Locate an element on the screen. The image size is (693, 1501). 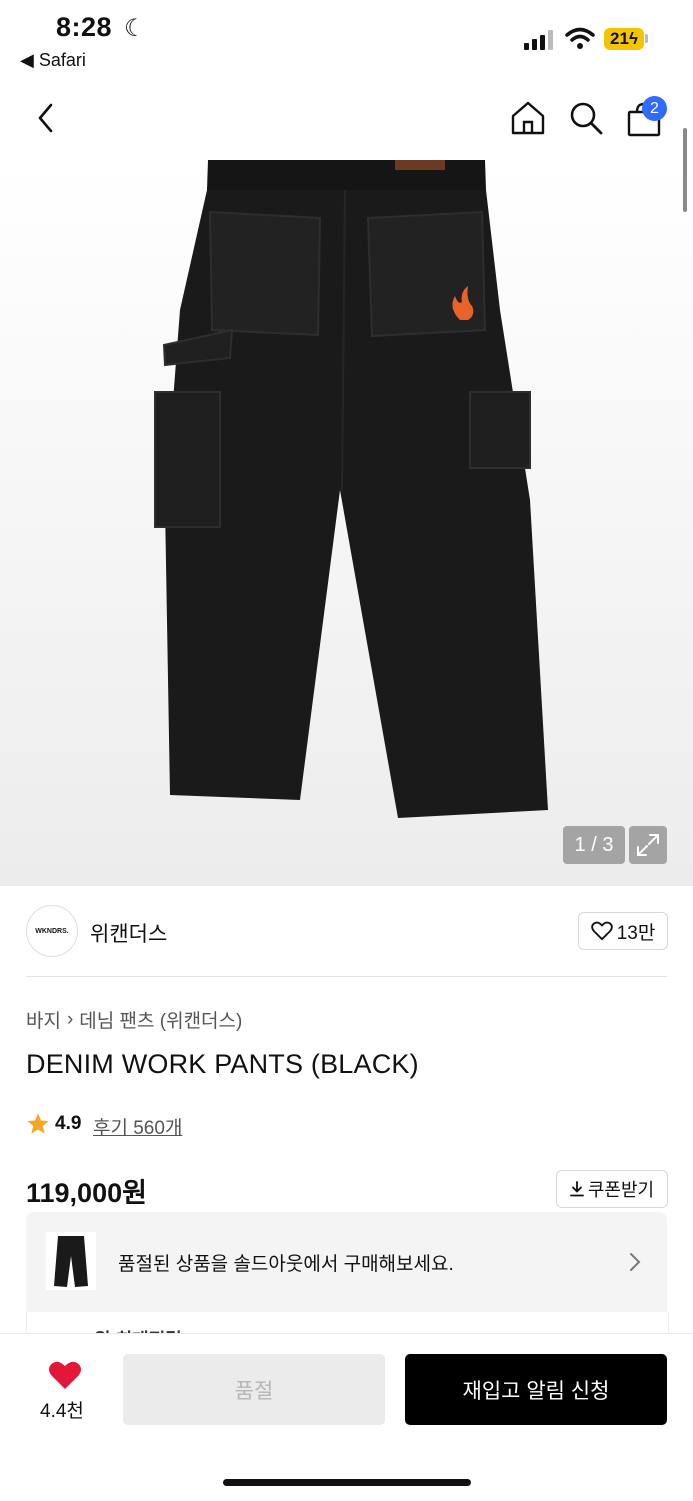
chevron-right-icon is located at coordinates (635, 1262).